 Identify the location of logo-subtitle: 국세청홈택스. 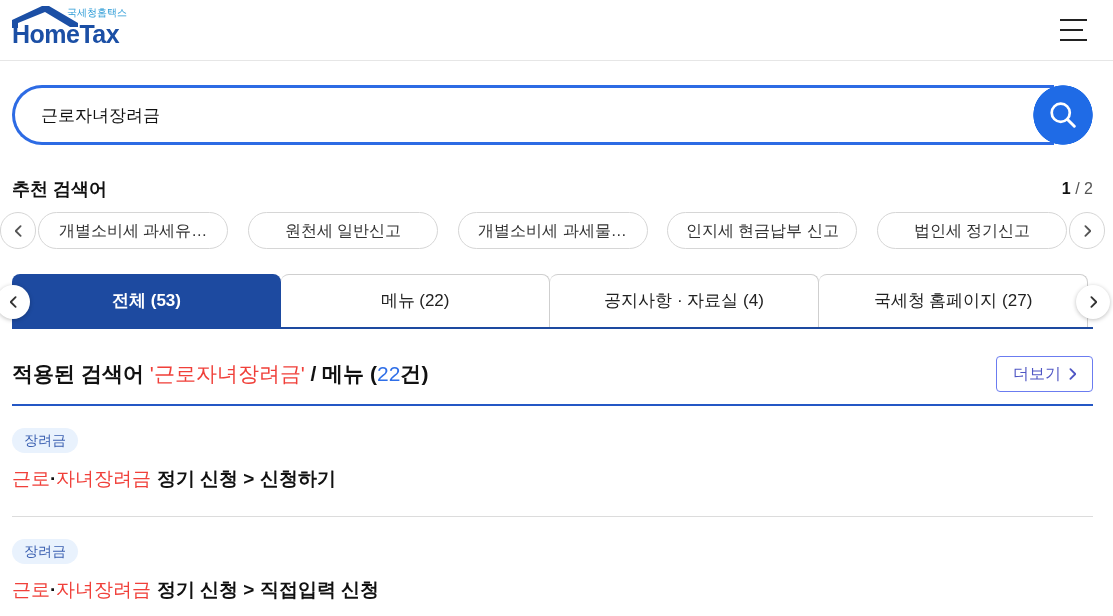
(97, 13).